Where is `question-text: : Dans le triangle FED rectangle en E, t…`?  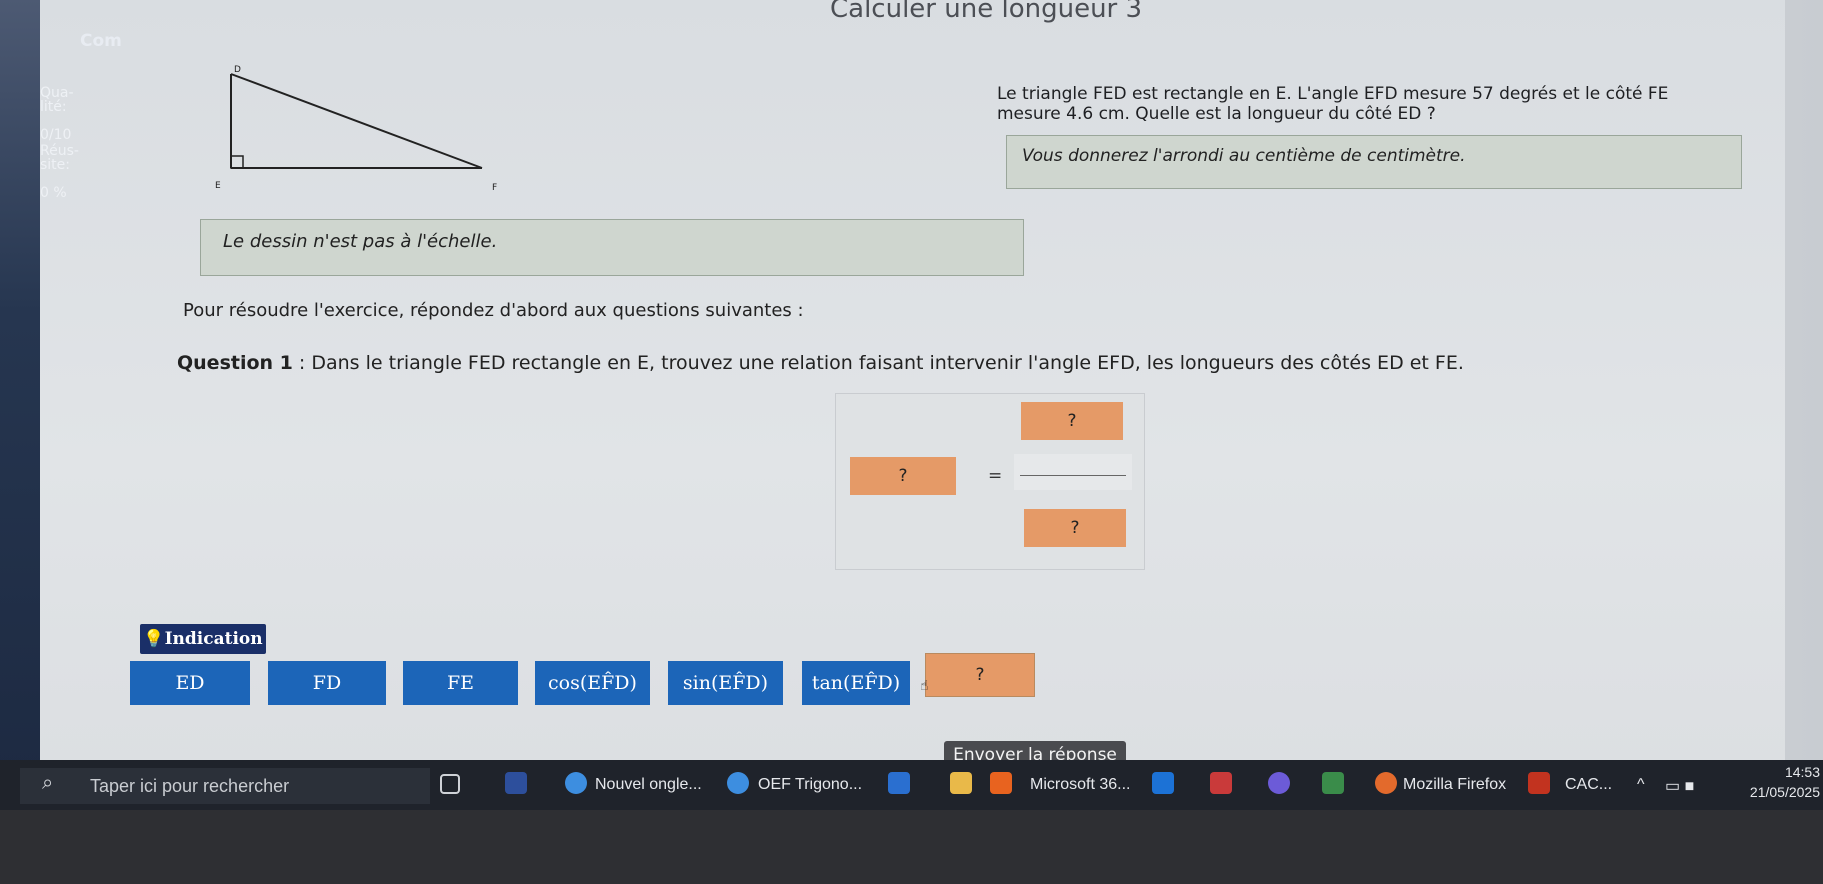 question-text: : Dans le triangle FED rectangle en E, t… is located at coordinates (878, 363).